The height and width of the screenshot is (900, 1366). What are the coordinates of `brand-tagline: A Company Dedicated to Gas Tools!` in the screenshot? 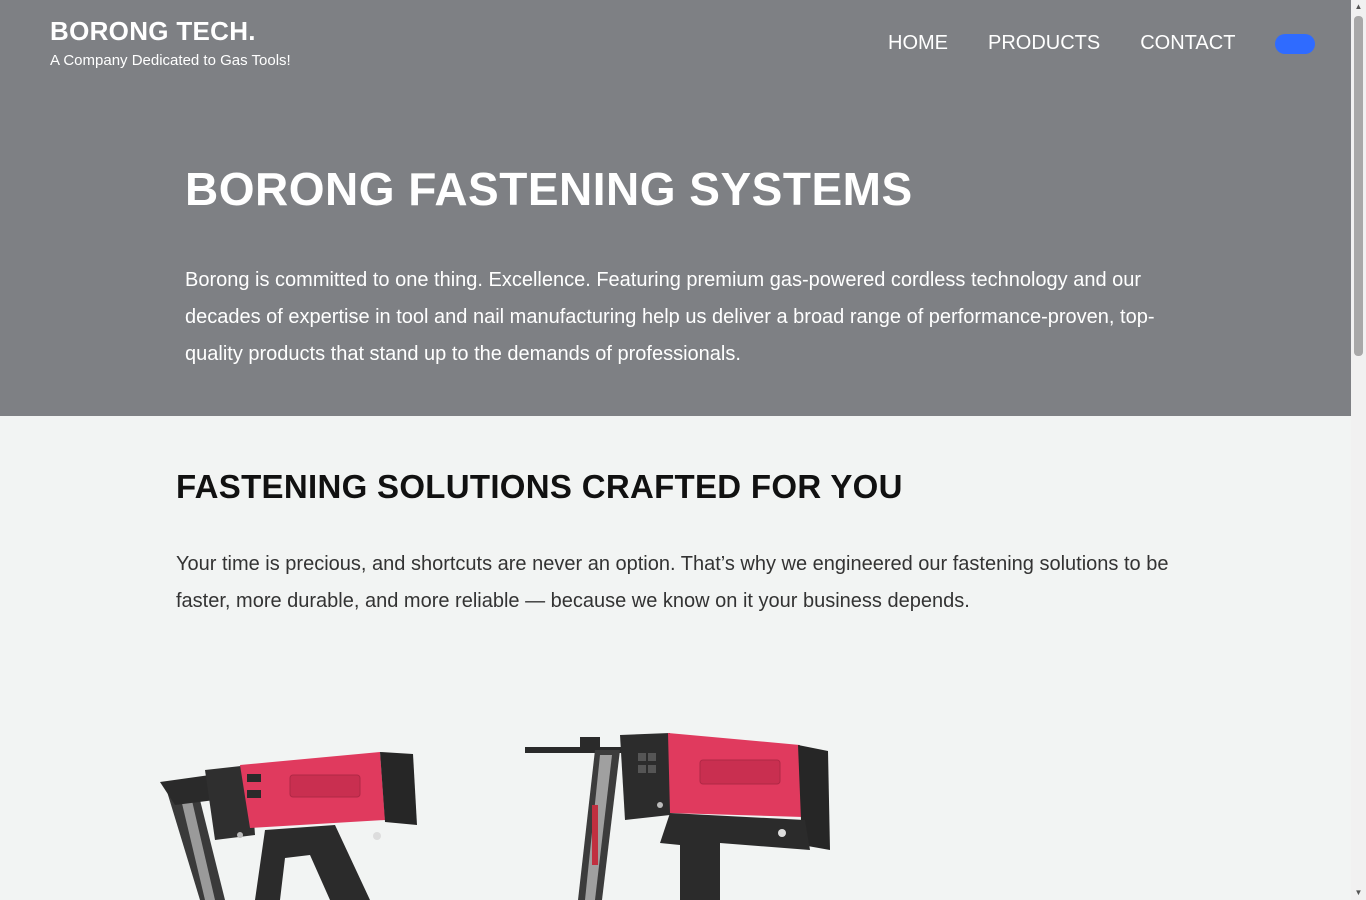 It's located at (170, 60).